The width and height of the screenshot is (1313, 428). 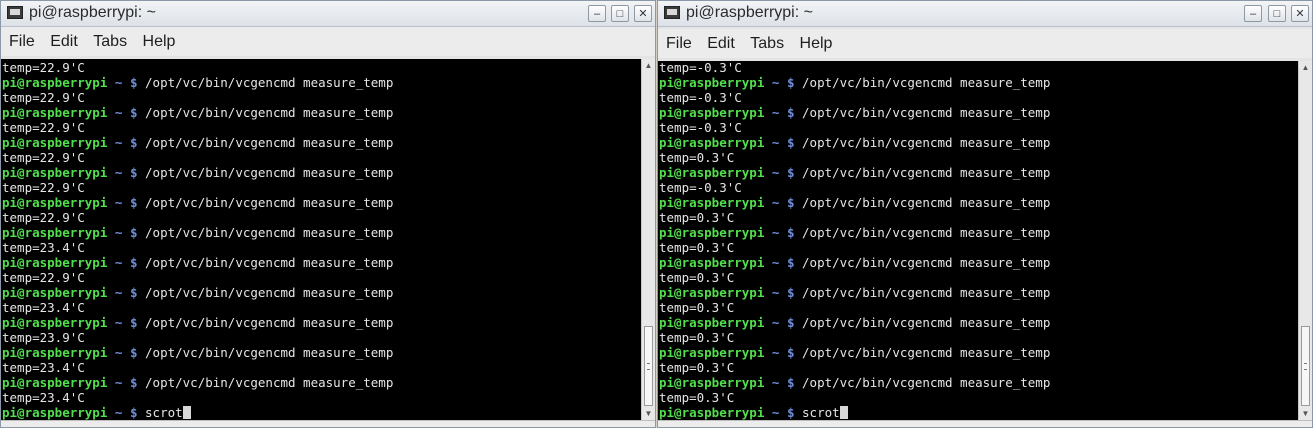 What do you see at coordinates (186, 412) in the screenshot?
I see `cursor-block` at bounding box center [186, 412].